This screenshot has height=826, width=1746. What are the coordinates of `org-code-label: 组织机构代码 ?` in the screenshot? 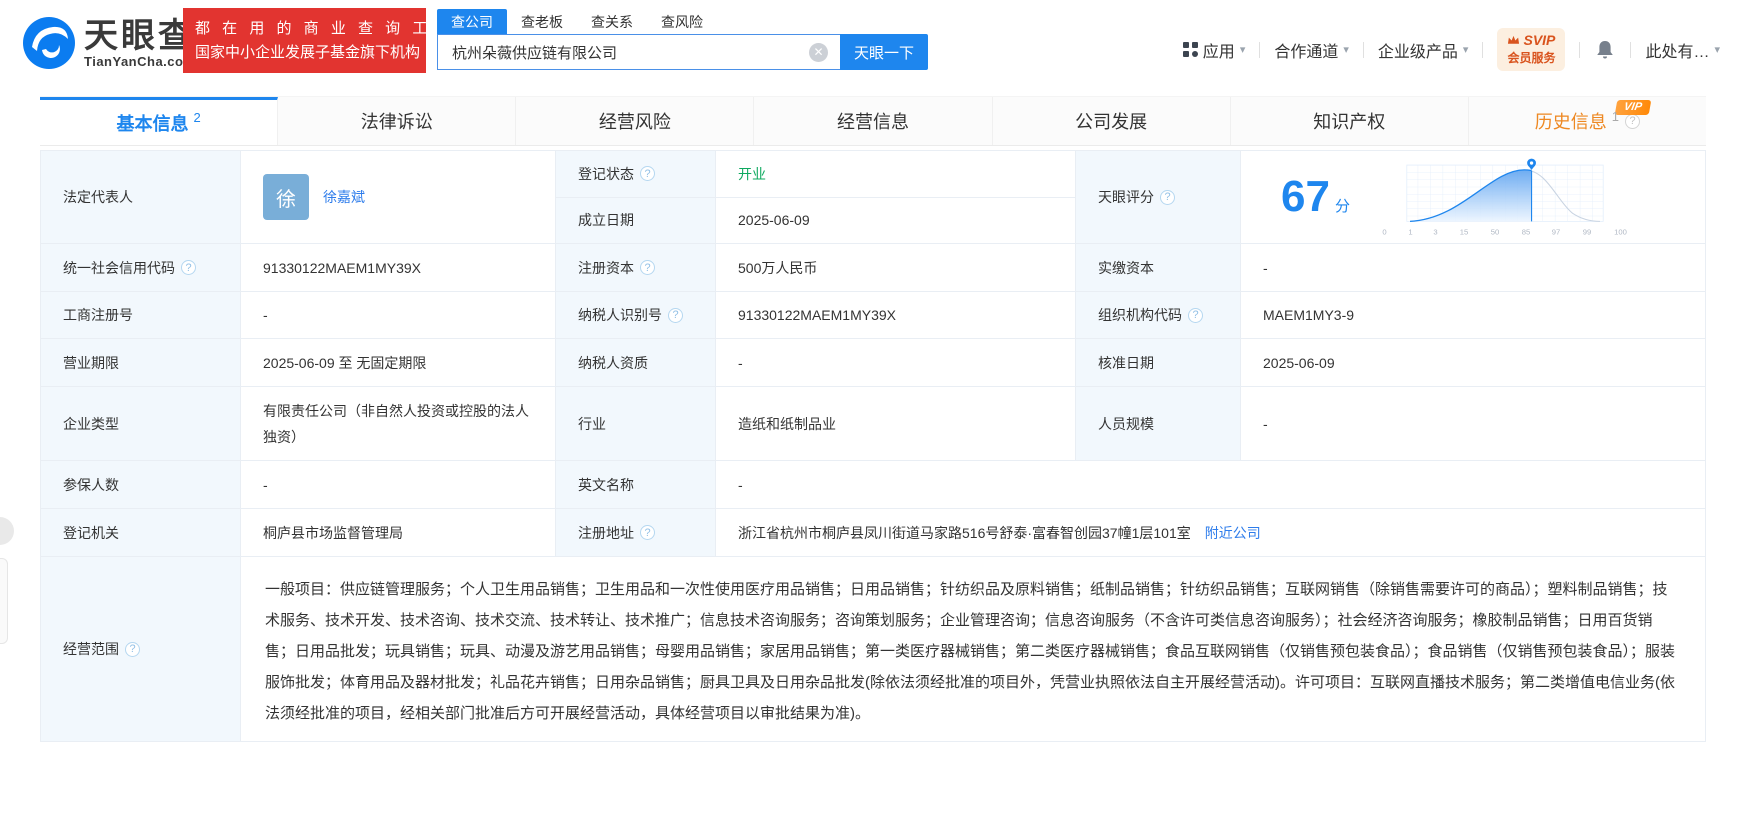 It's located at (1158, 315).